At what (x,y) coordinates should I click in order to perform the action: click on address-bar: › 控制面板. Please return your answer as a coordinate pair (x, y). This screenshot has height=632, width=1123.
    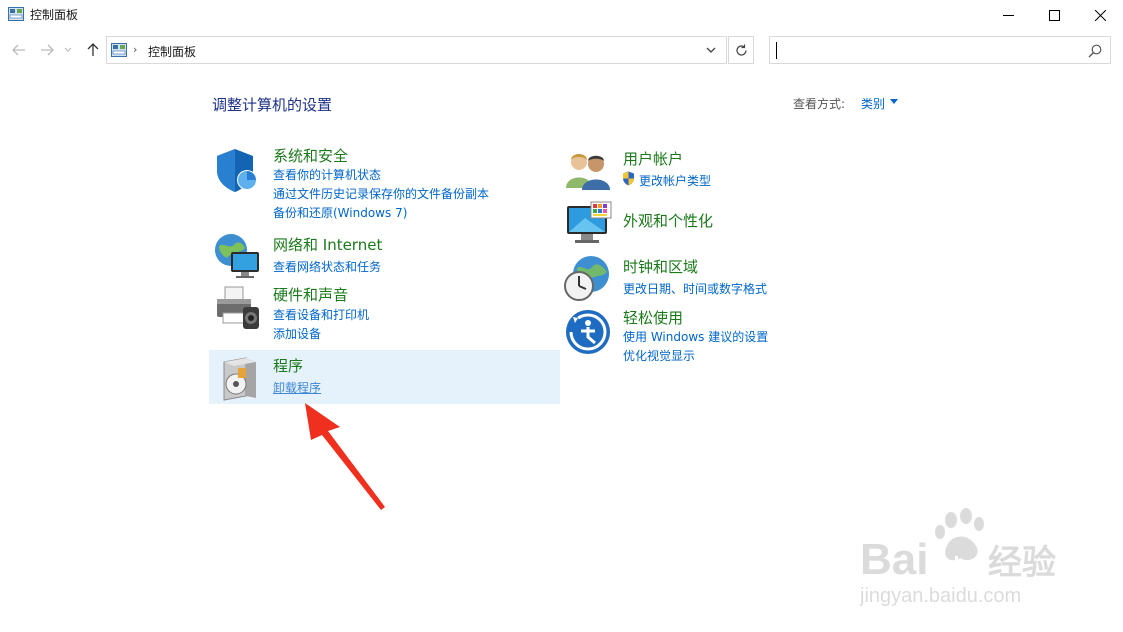
    Looking at the image, I should click on (416, 50).